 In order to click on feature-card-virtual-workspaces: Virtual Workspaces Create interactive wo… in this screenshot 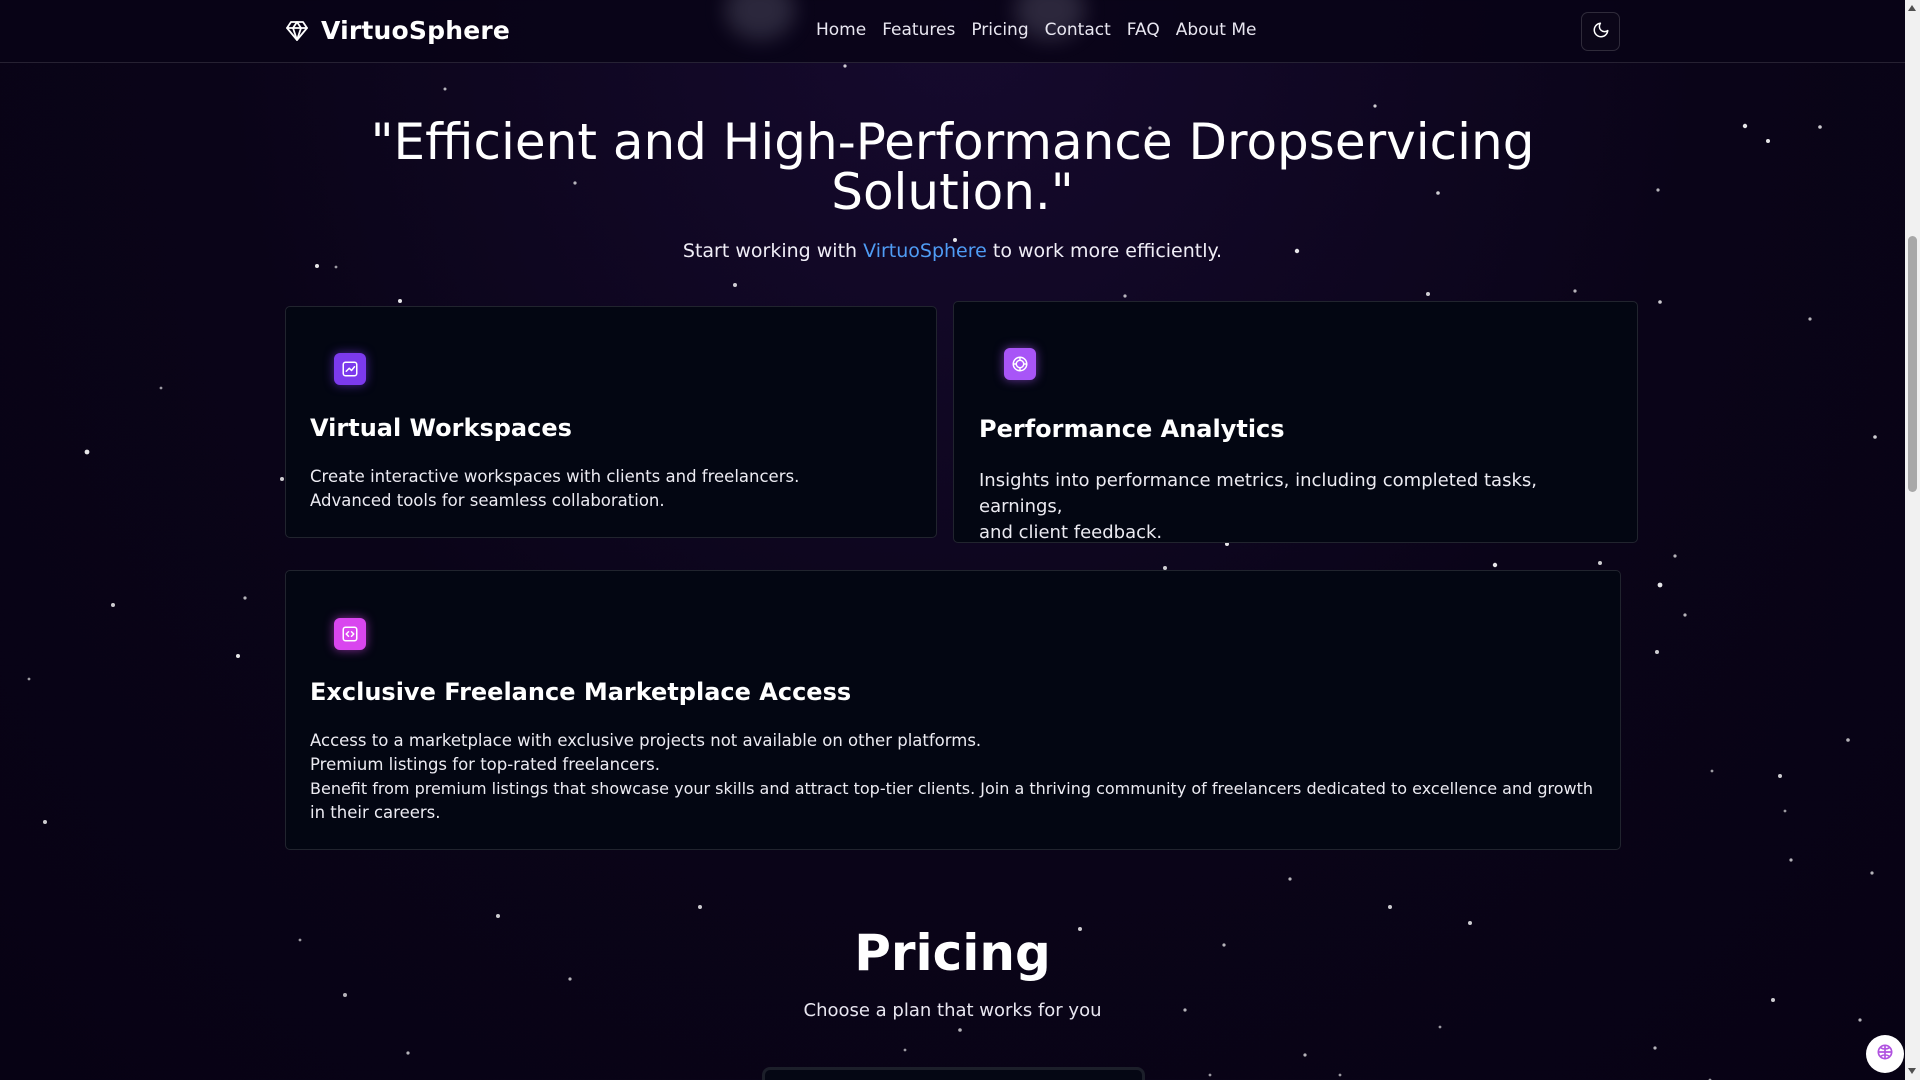, I will do `click(611, 422)`.